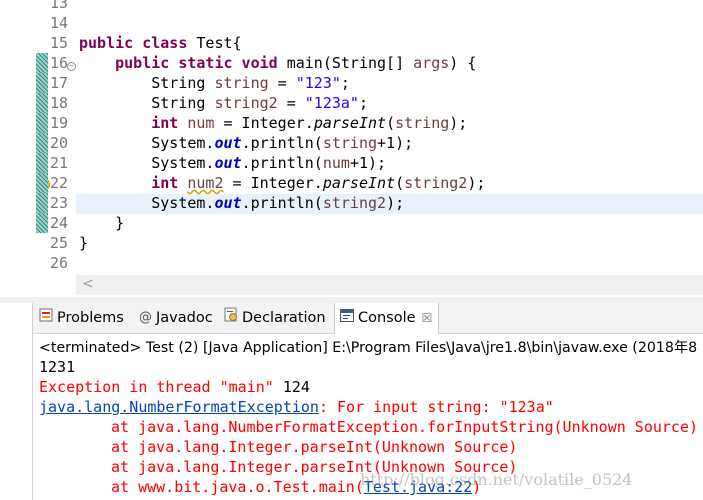 The width and height of the screenshot is (703, 500). I want to click on horizontal-scrollbar: <, so click(389, 285).